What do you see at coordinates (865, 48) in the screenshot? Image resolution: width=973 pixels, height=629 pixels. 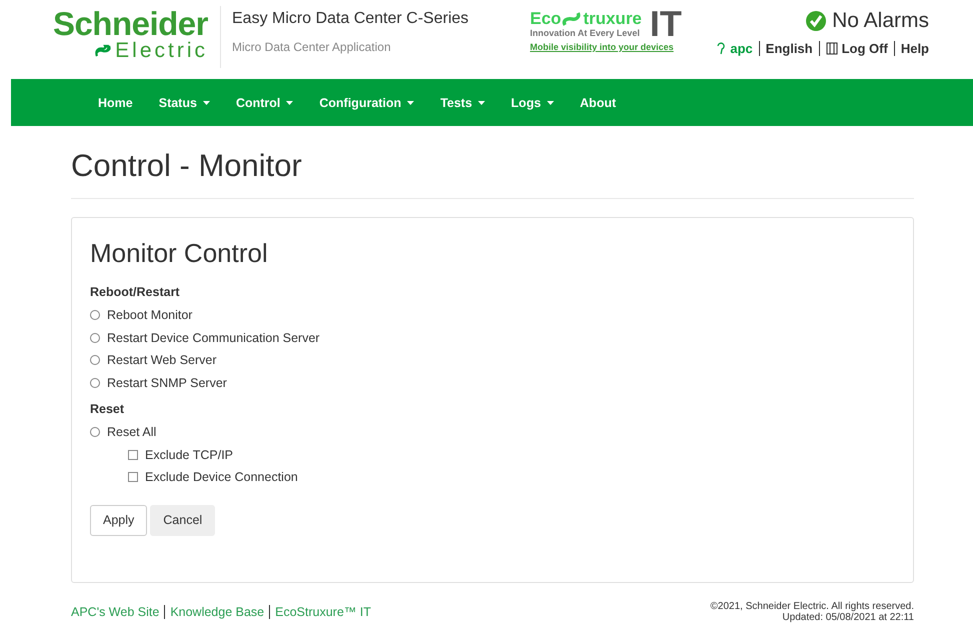 I see `log-off-link: Log Off` at bounding box center [865, 48].